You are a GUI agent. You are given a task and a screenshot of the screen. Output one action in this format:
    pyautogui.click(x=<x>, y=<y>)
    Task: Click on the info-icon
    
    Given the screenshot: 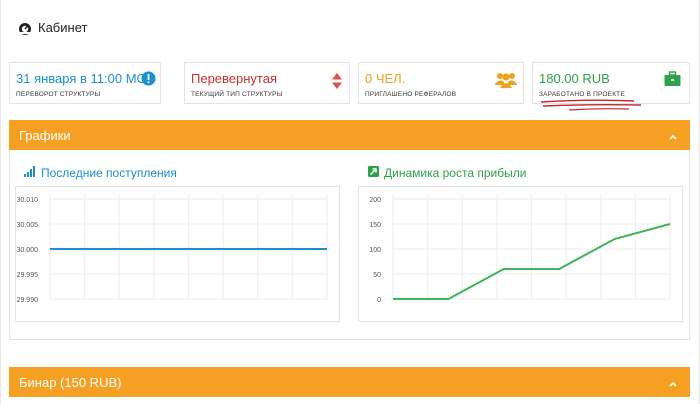 What is the action you would take?
    pyautogui.click(x=148, y=81)
    